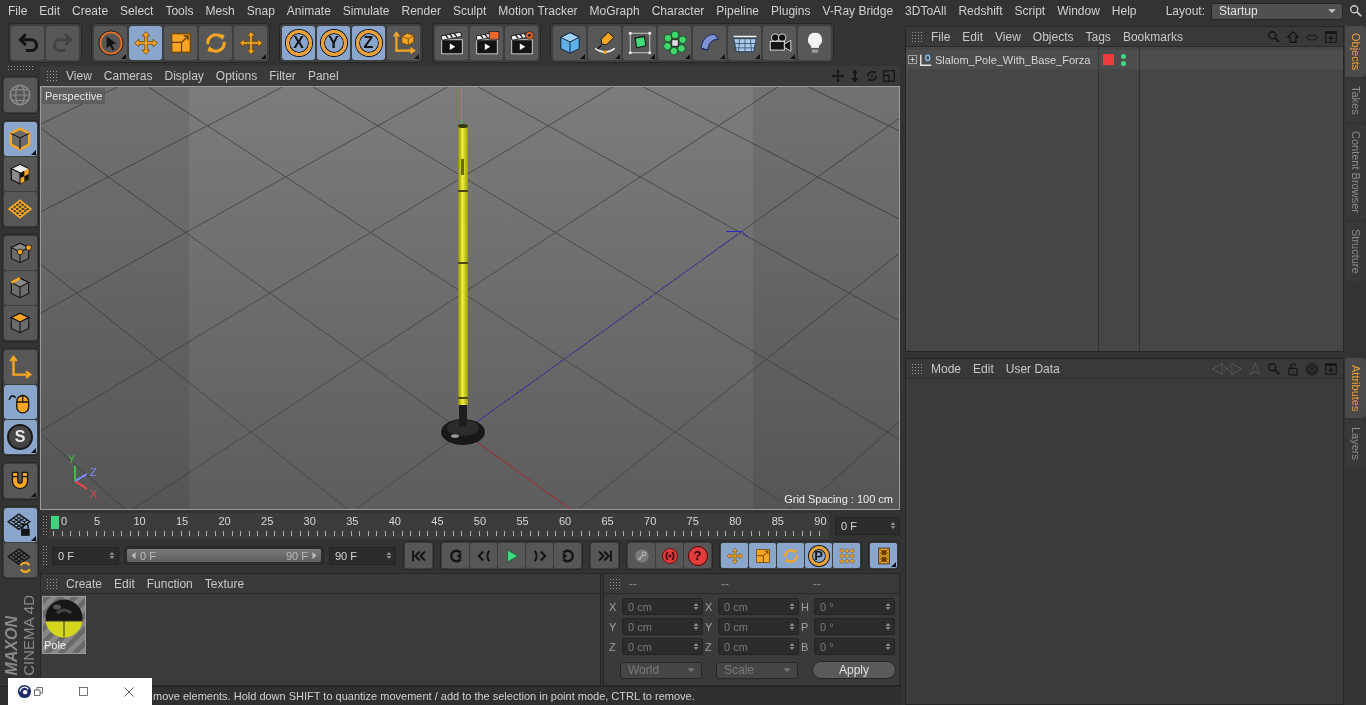 This screenshot has height=705, width=1366. What do you see at coordinates (439, 525) in the screenshot?
I see `timeline-ruler: 0 5 10 15 20 25 30 35 40 45 50 55 60 65 70 75 80 85 90` at bounding box center [439, 525].